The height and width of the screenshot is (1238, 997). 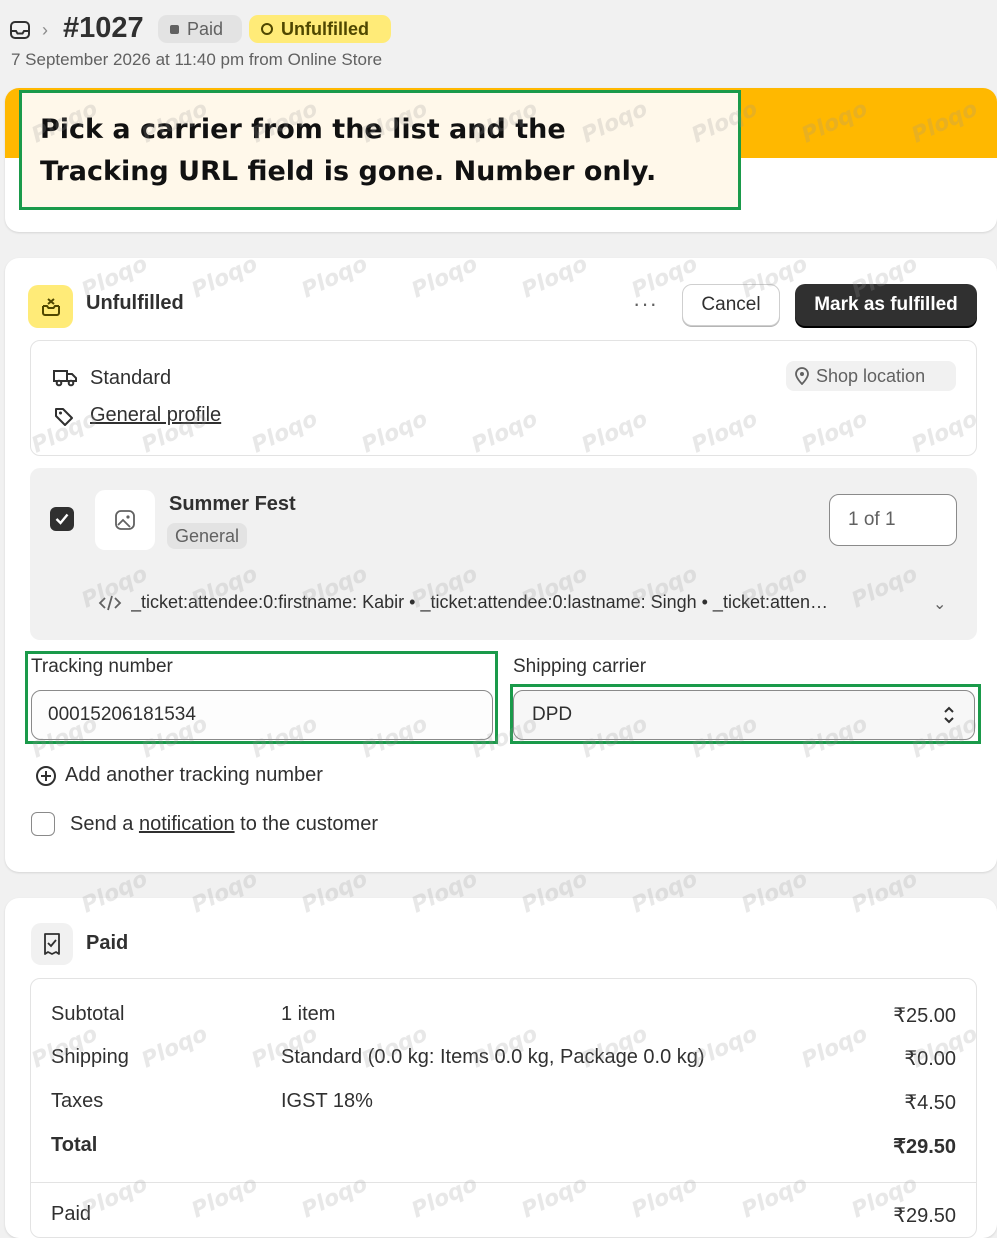 What do you see at coordinates (802, 376) in the screenshot?
I see `location-pin-icon` at bounding box center [802, 376].